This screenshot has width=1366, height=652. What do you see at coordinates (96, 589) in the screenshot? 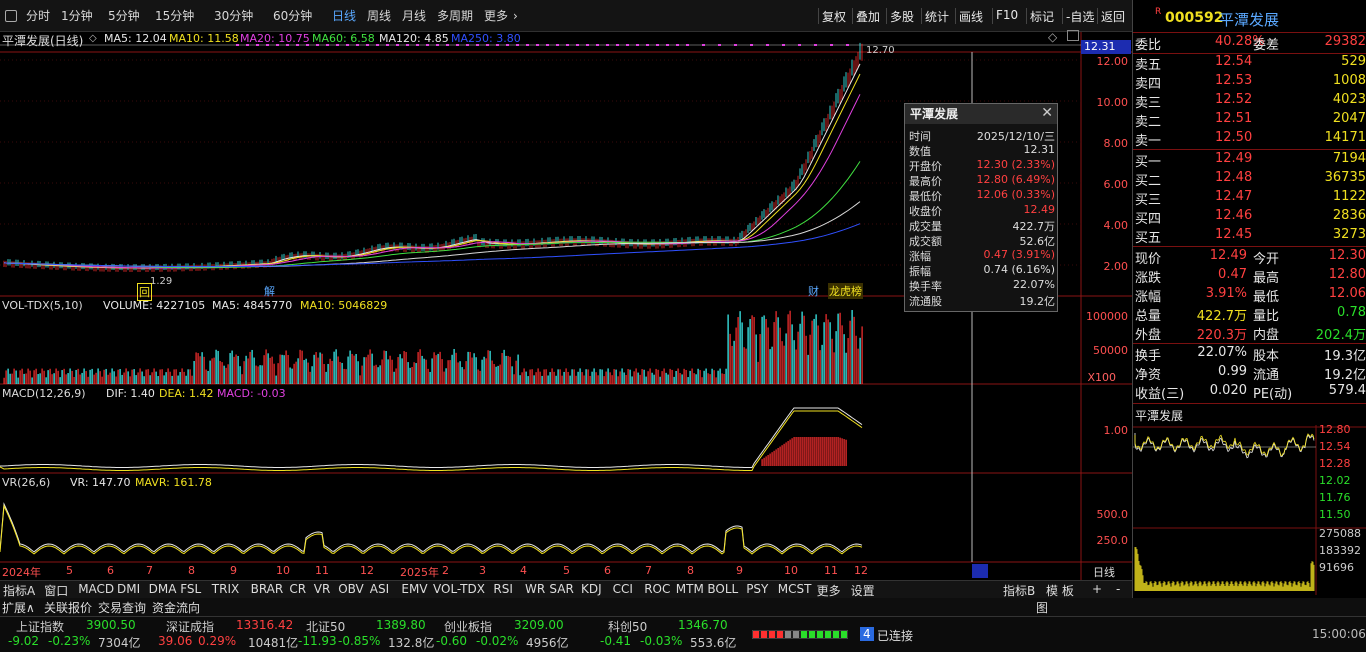
I see `indicator-tab-2: MACD` at bounding box center [96, 589].